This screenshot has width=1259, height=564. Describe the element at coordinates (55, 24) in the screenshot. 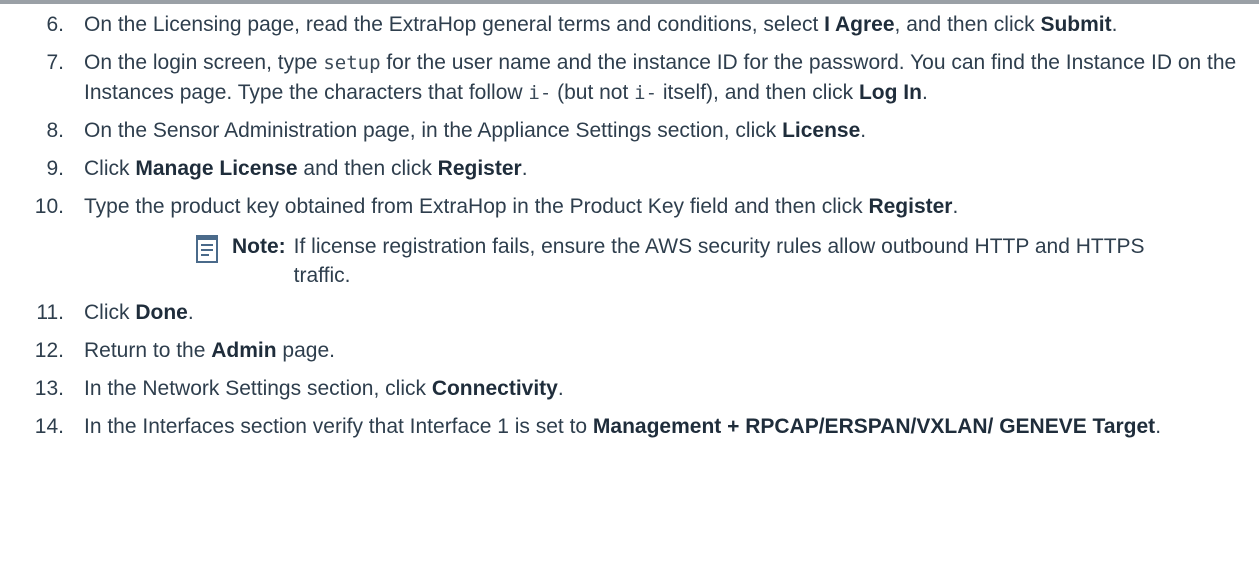

I see `step-number: 6.` at that location.